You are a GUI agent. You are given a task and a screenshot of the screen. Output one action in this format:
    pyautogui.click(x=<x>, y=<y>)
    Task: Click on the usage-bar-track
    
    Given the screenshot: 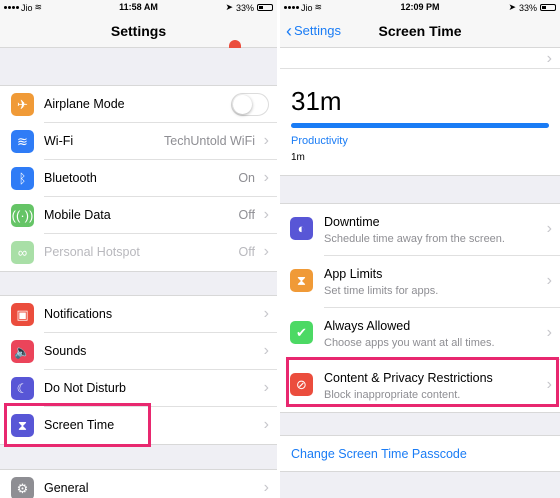 What is the action you would take?
    pyautogui.click(x=420, y=125)
    